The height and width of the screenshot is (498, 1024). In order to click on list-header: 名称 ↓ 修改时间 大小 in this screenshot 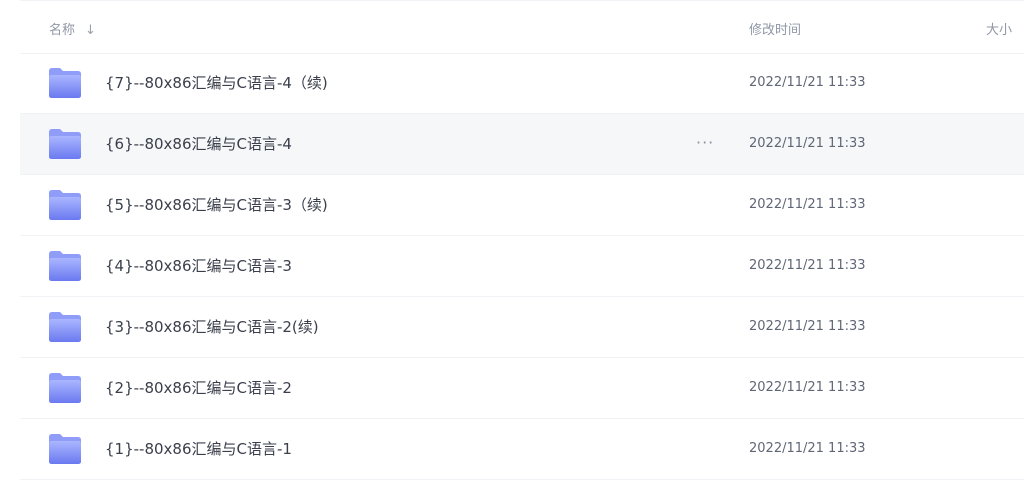, I will do `click(522, 27)`.